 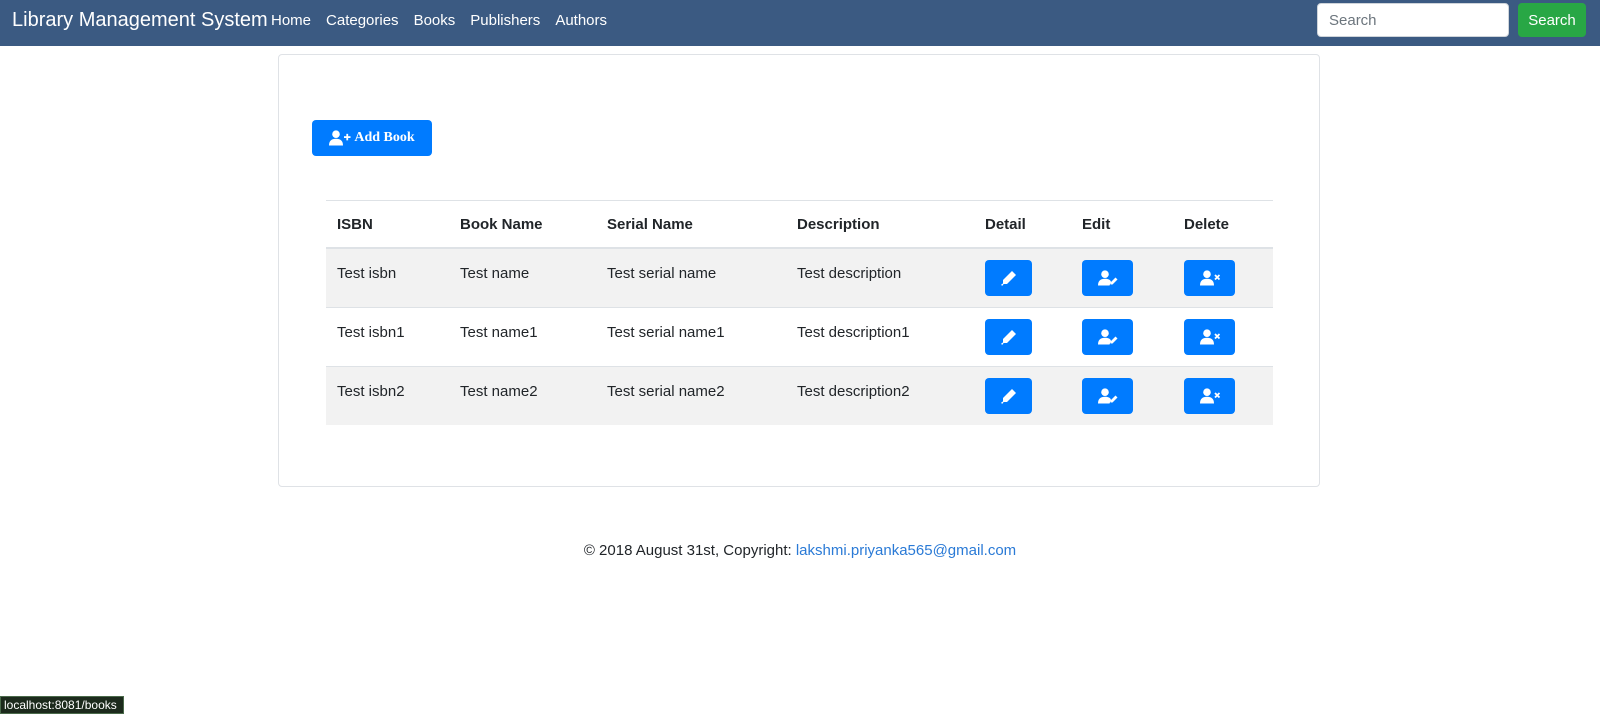 I want to click on cell-description: Test description1, so click(x=880, y=337).